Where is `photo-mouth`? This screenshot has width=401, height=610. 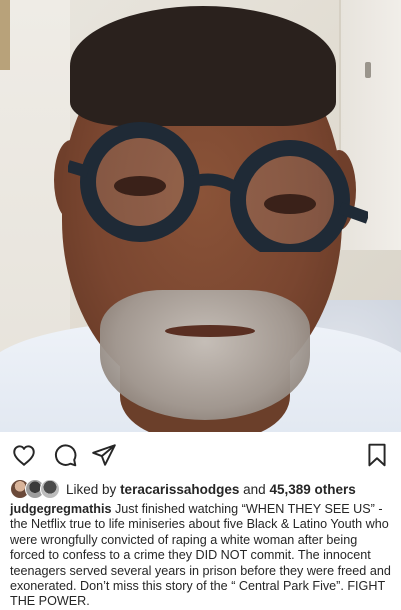
photo-mouth is located at coordinates (210, 331).